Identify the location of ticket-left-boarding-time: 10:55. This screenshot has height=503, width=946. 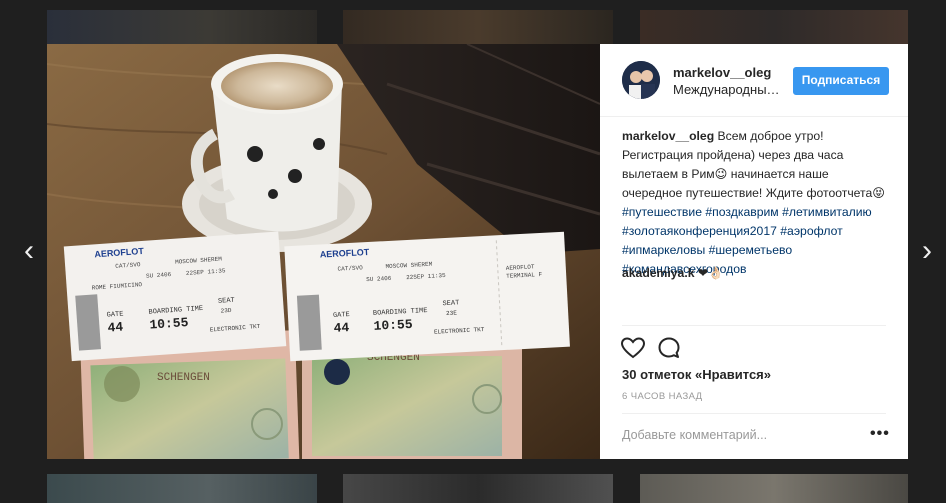
(169, 324).